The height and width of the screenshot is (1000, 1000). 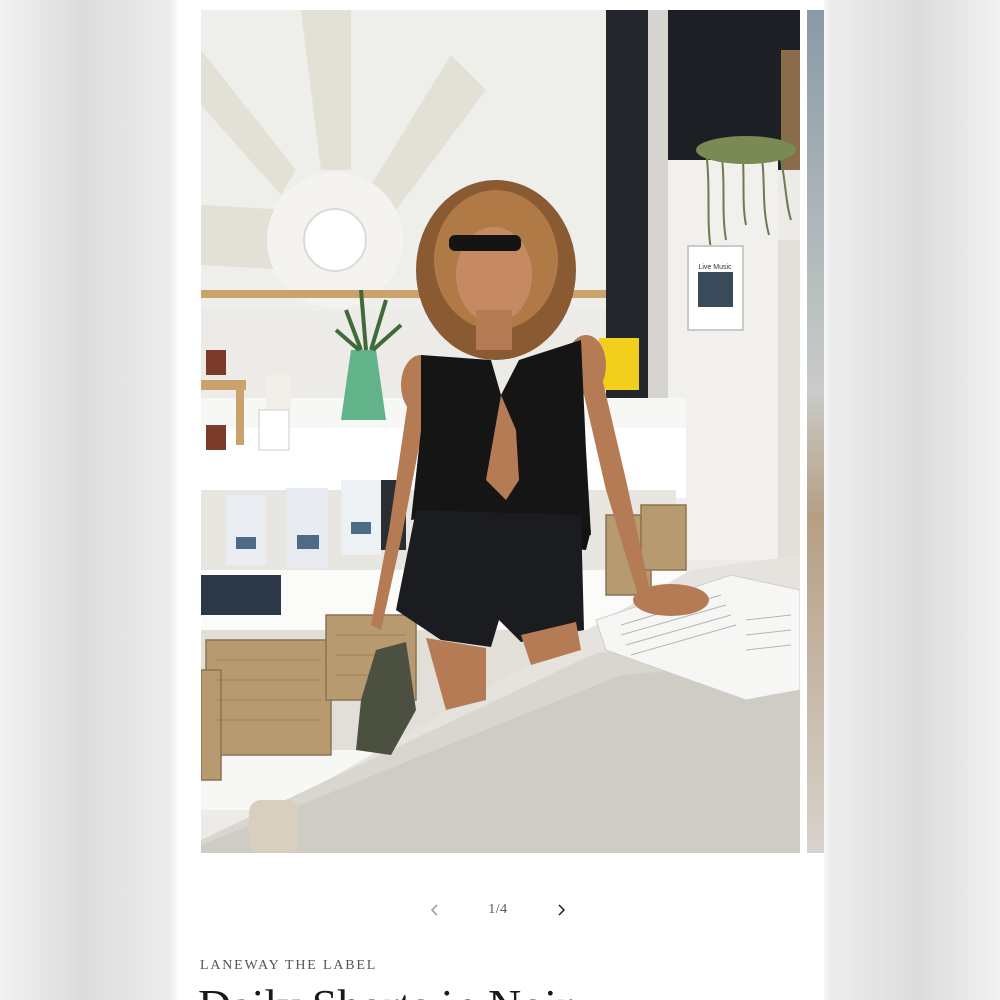 I want to click on product-vendor: LANEWAY THE LABEL, so click(x=289, y=965).